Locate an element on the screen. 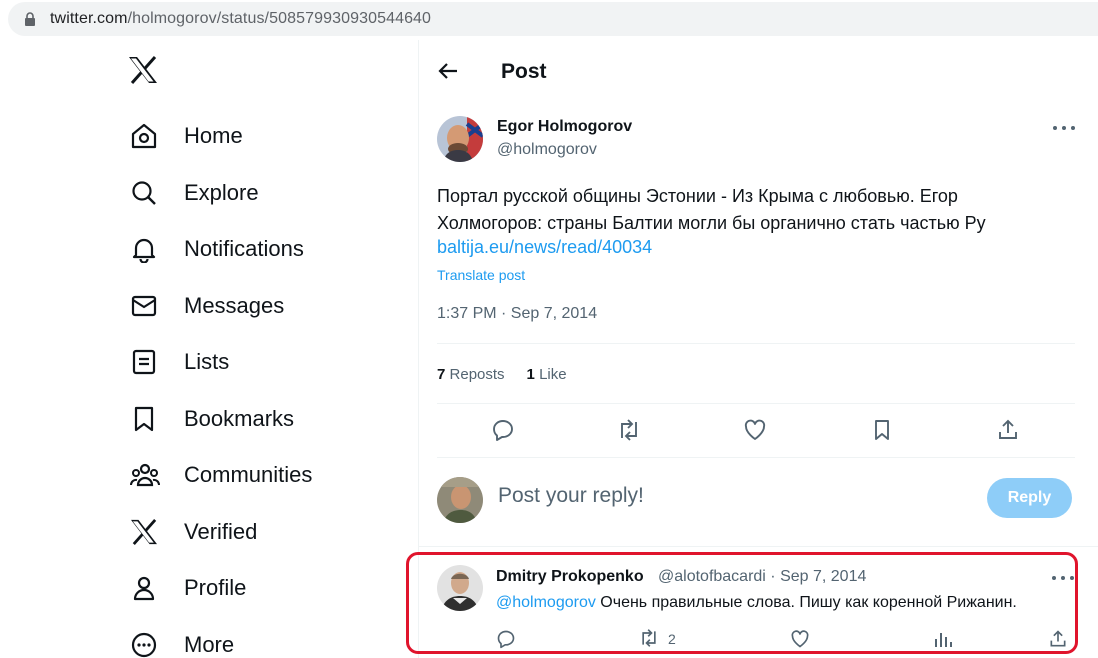 The width and height of the screenshot is (1098, 658). sidebar-item-label: Notifications is located at coordinates (244, 248).